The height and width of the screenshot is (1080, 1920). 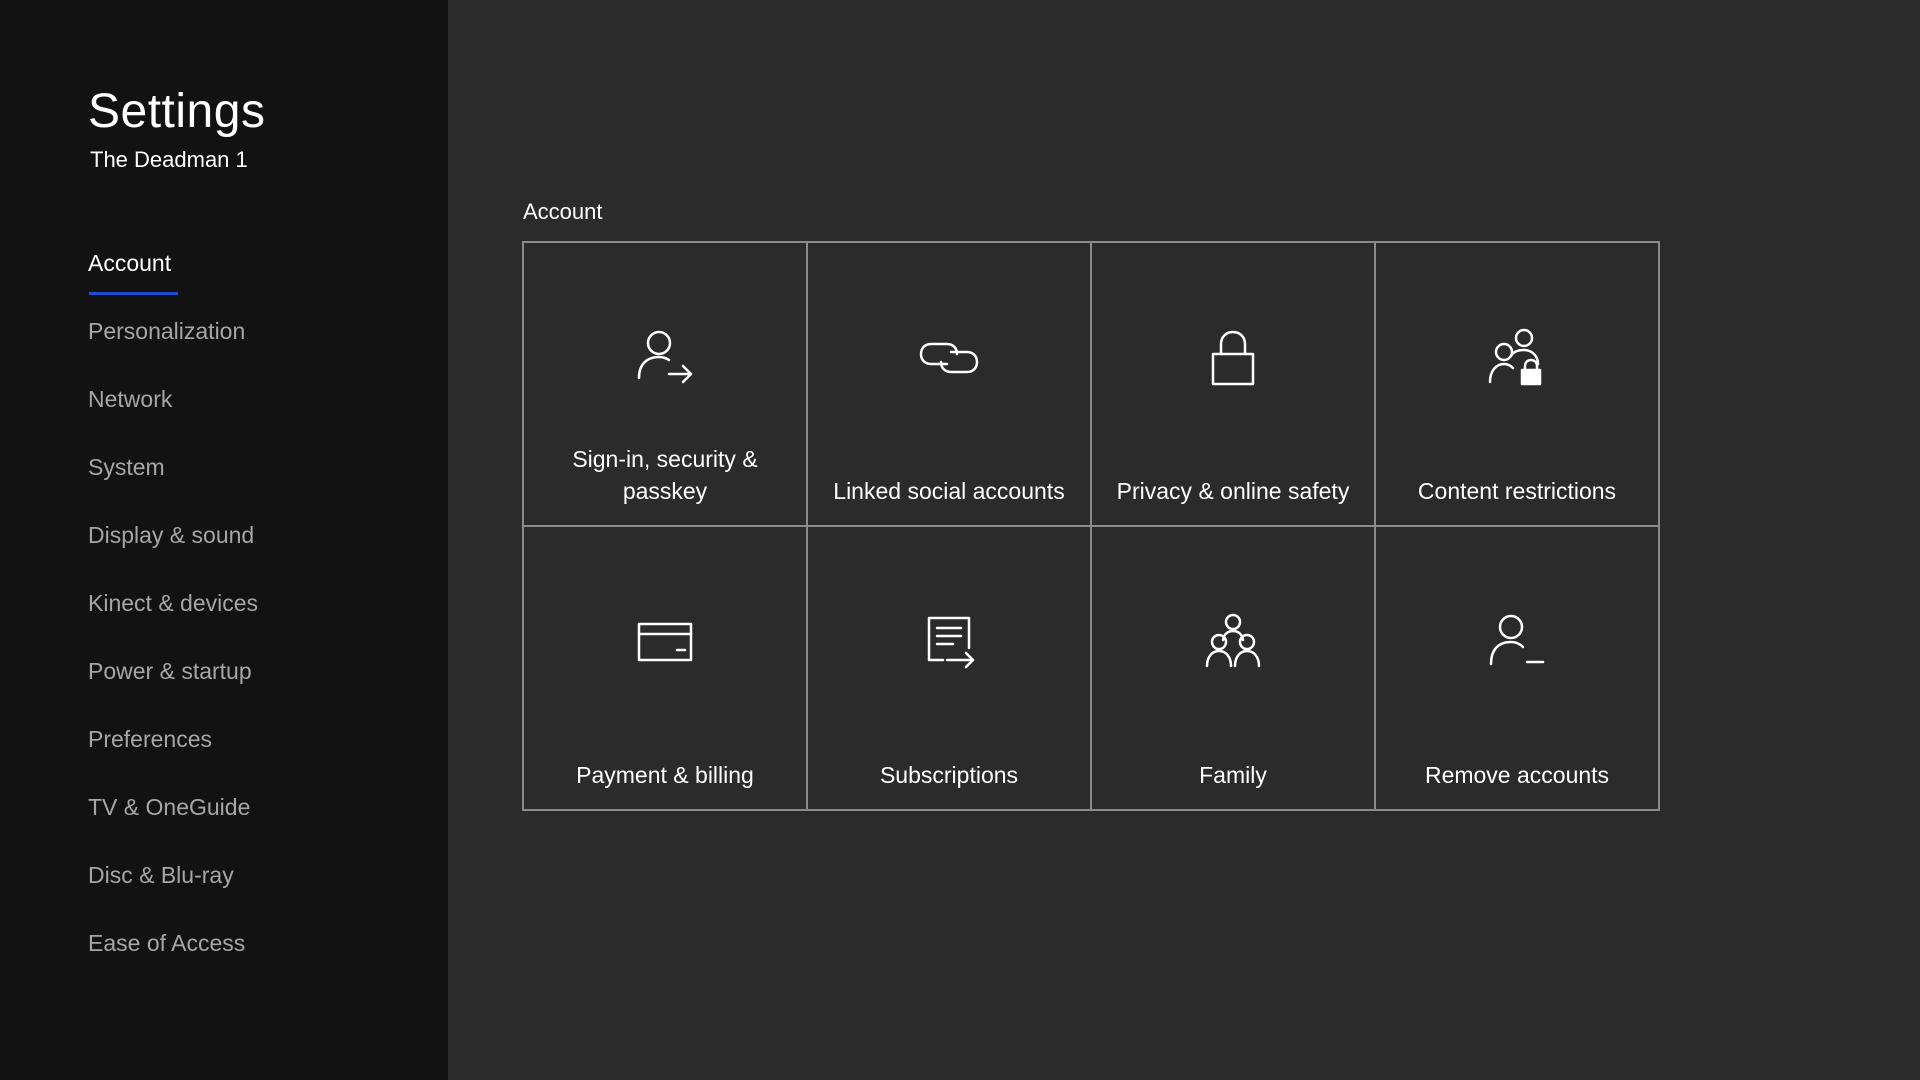 What do you see at coordinates (665, 775) in the screenshot?
I see `tile-label: Payment & billing` at bounding box center [665, 775].